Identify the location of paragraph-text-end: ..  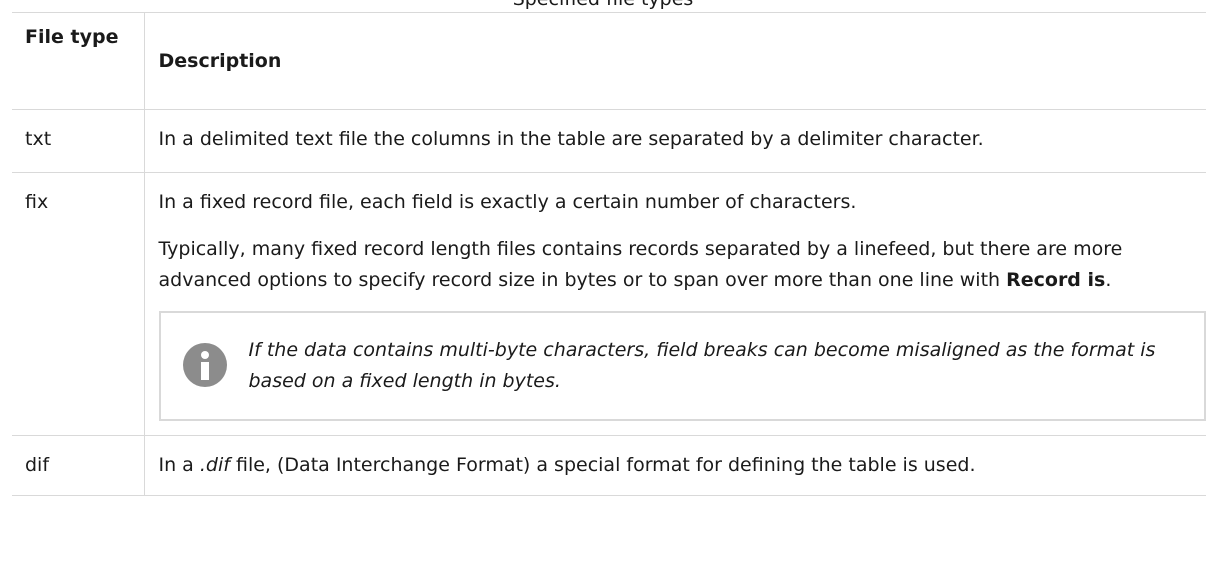
(1108, 280).